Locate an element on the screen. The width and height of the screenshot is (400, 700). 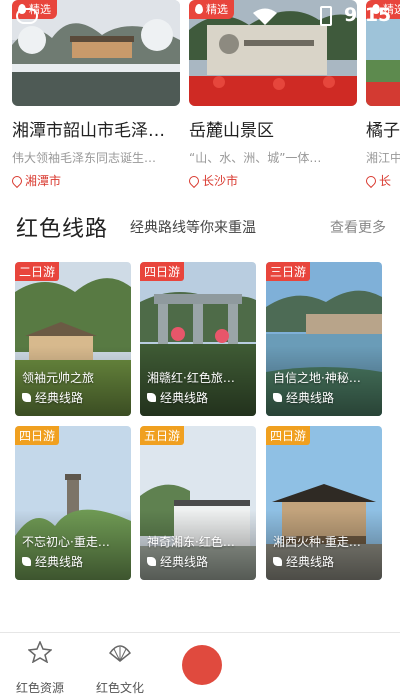
section-header: 红色线路 经典路线等你来重温 查看更多 is located at coordinates (201, 227).